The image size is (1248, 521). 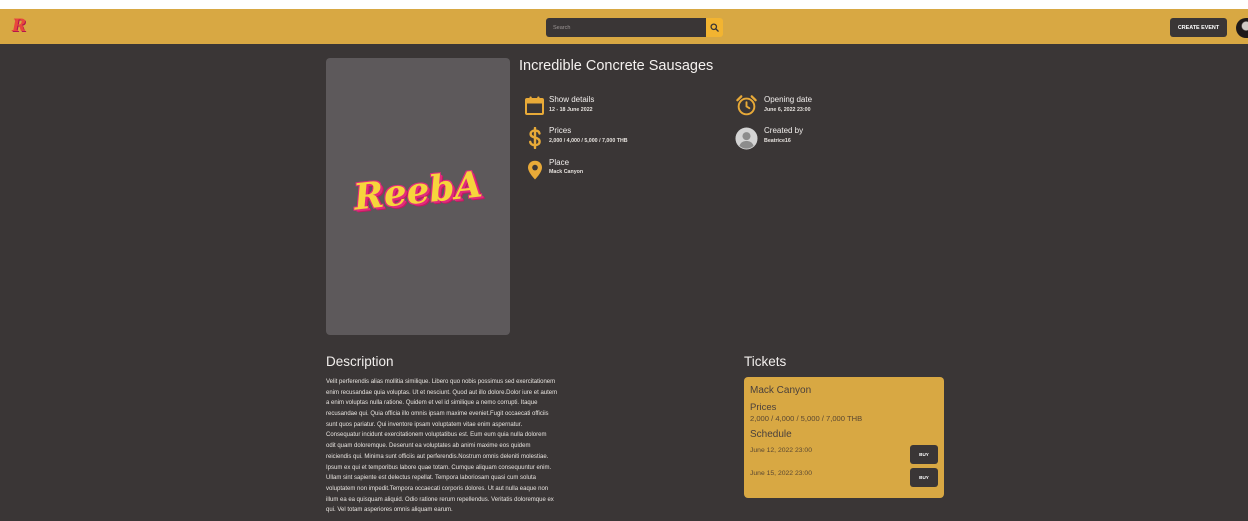 What do you see at coordinates (560, 130) in the screenshot?
I see `prices-label: Prices` at bounding box center [560, 130].